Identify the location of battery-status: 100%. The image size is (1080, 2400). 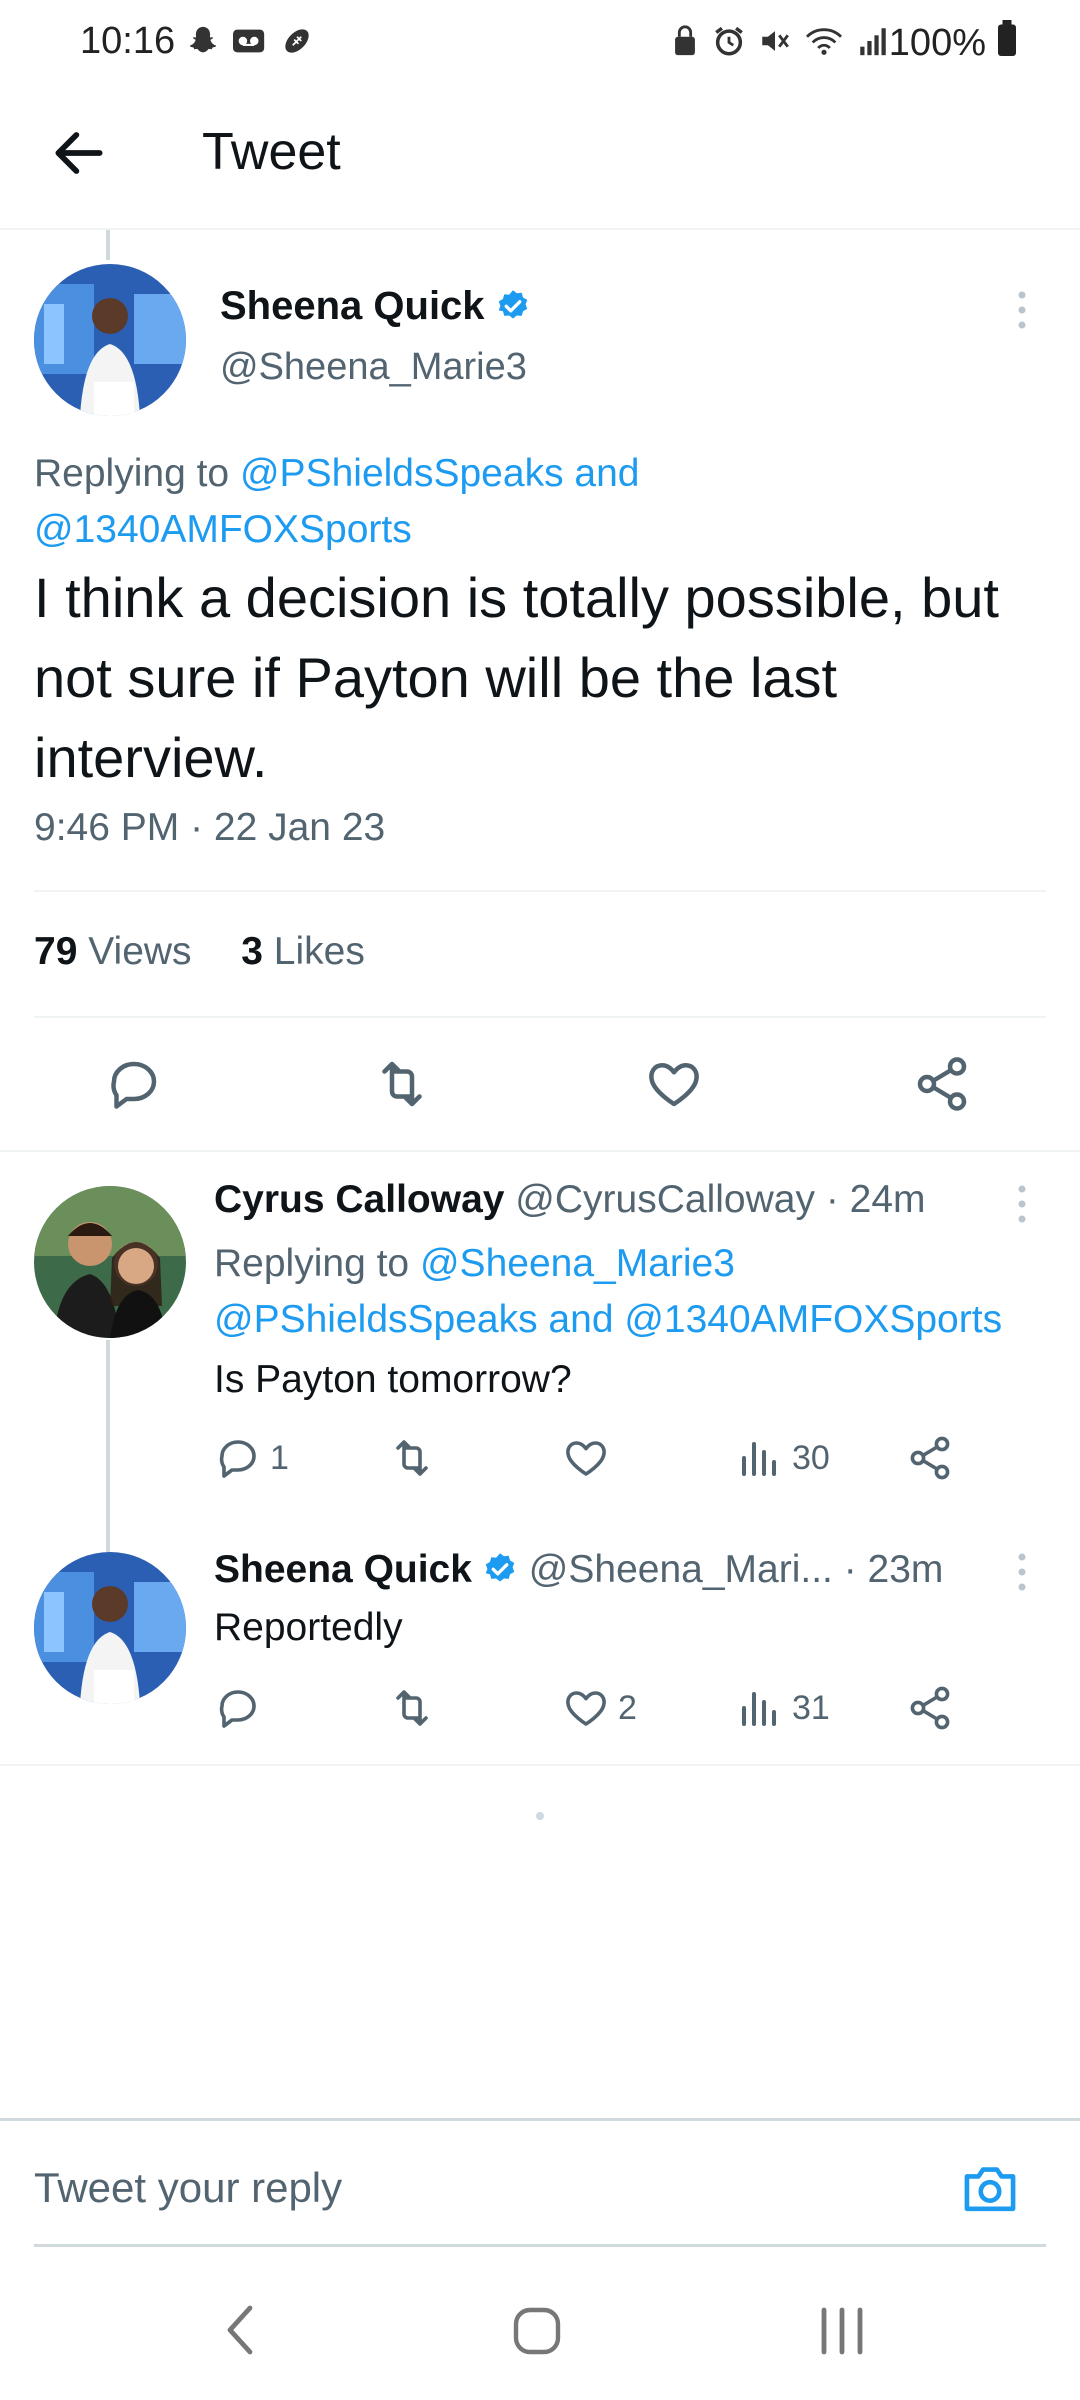
(953, 43).